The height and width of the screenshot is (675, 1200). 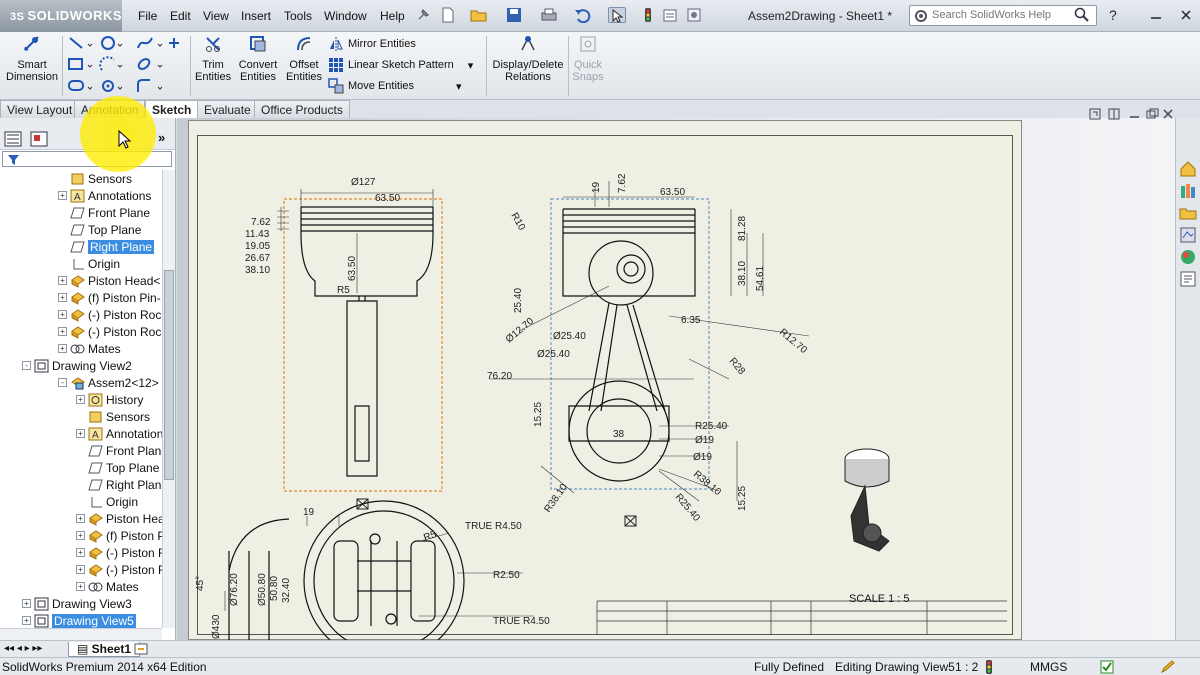 What do you see at coordinates (147, 16) in the screenshot?
I see `menu-file: File` at bounding box center [147, 16].